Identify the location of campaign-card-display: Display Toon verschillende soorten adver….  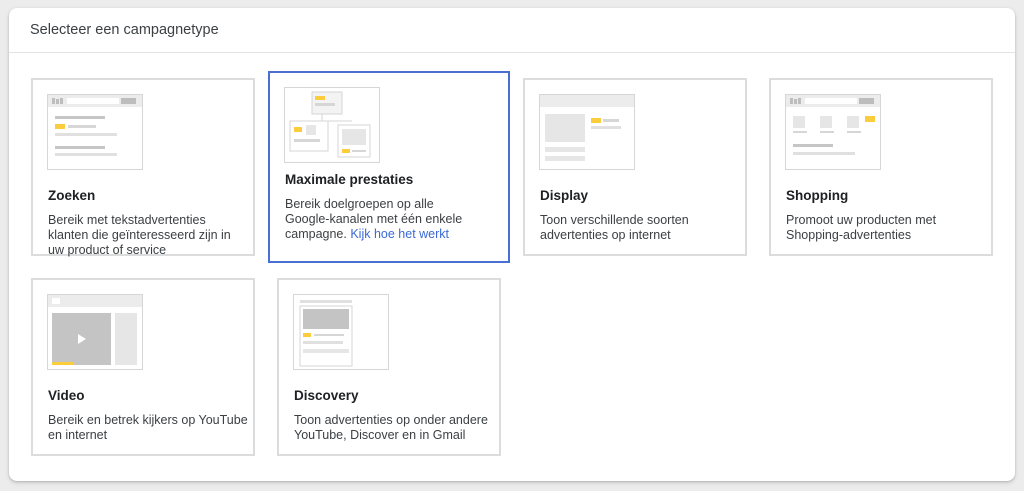
(635, 167).